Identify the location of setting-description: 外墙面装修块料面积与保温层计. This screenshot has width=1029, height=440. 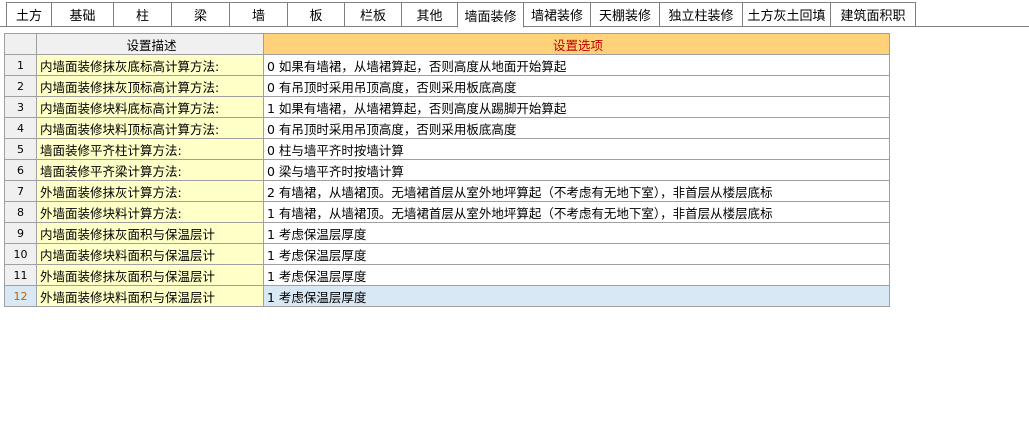
(150, 296).